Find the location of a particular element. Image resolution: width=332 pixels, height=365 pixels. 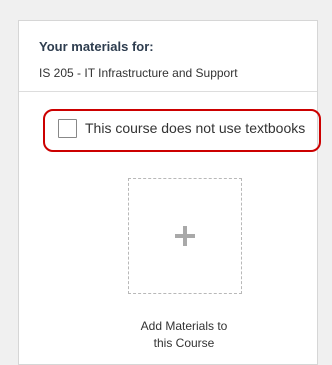

add-materials-label: Add Materials to this Course is located at coordinates (184, 335).